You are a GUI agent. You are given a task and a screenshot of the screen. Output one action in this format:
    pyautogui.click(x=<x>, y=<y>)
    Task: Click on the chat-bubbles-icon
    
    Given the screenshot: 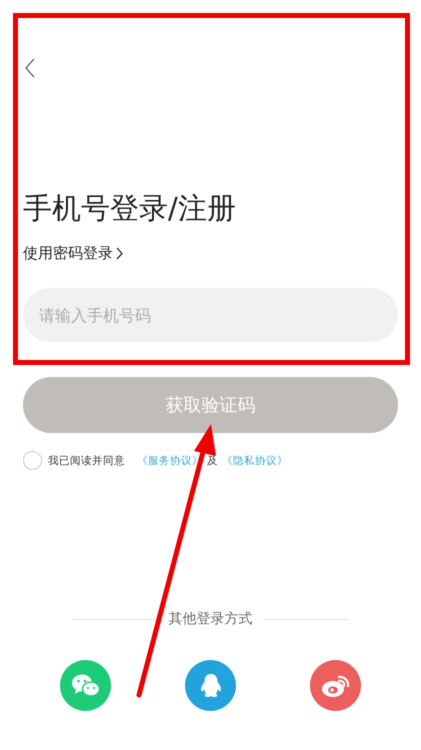 What is the action you would take?
    pyautogui.click(x=85, y=685)
    